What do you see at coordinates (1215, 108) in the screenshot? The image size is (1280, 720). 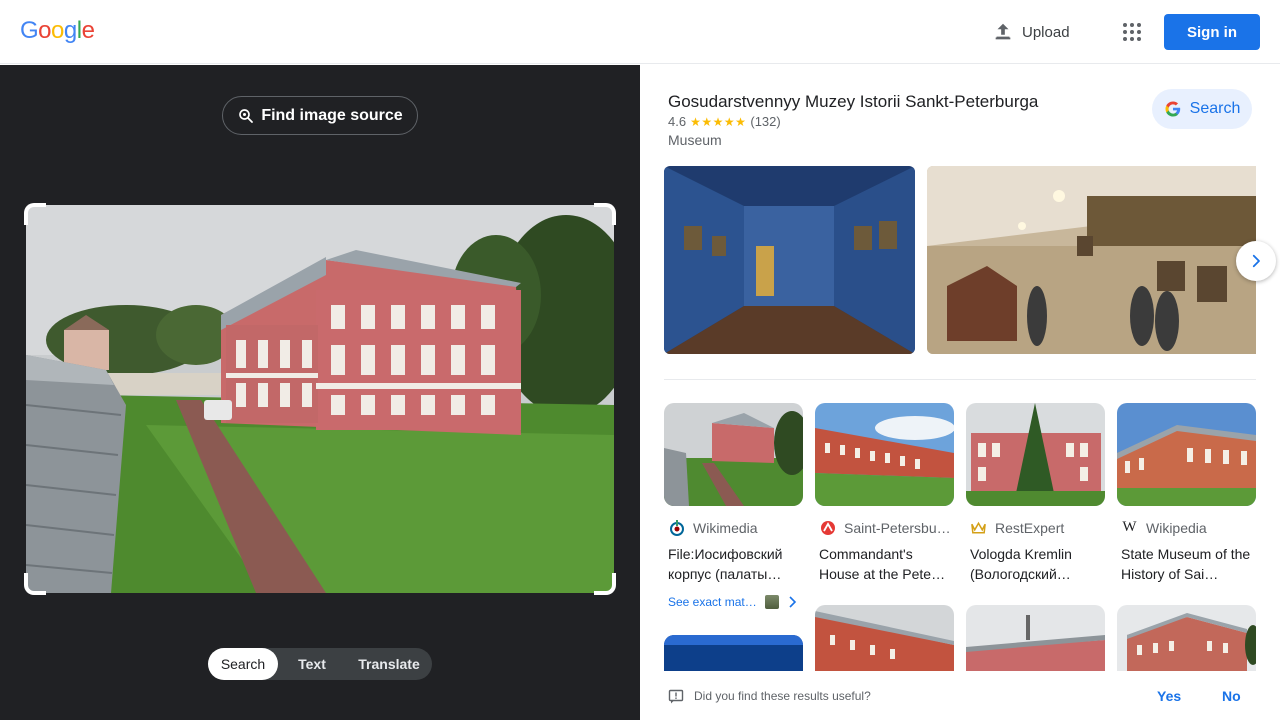 I see `knowledge-panel-search-label: Search` at bounding box center [1215, 108].